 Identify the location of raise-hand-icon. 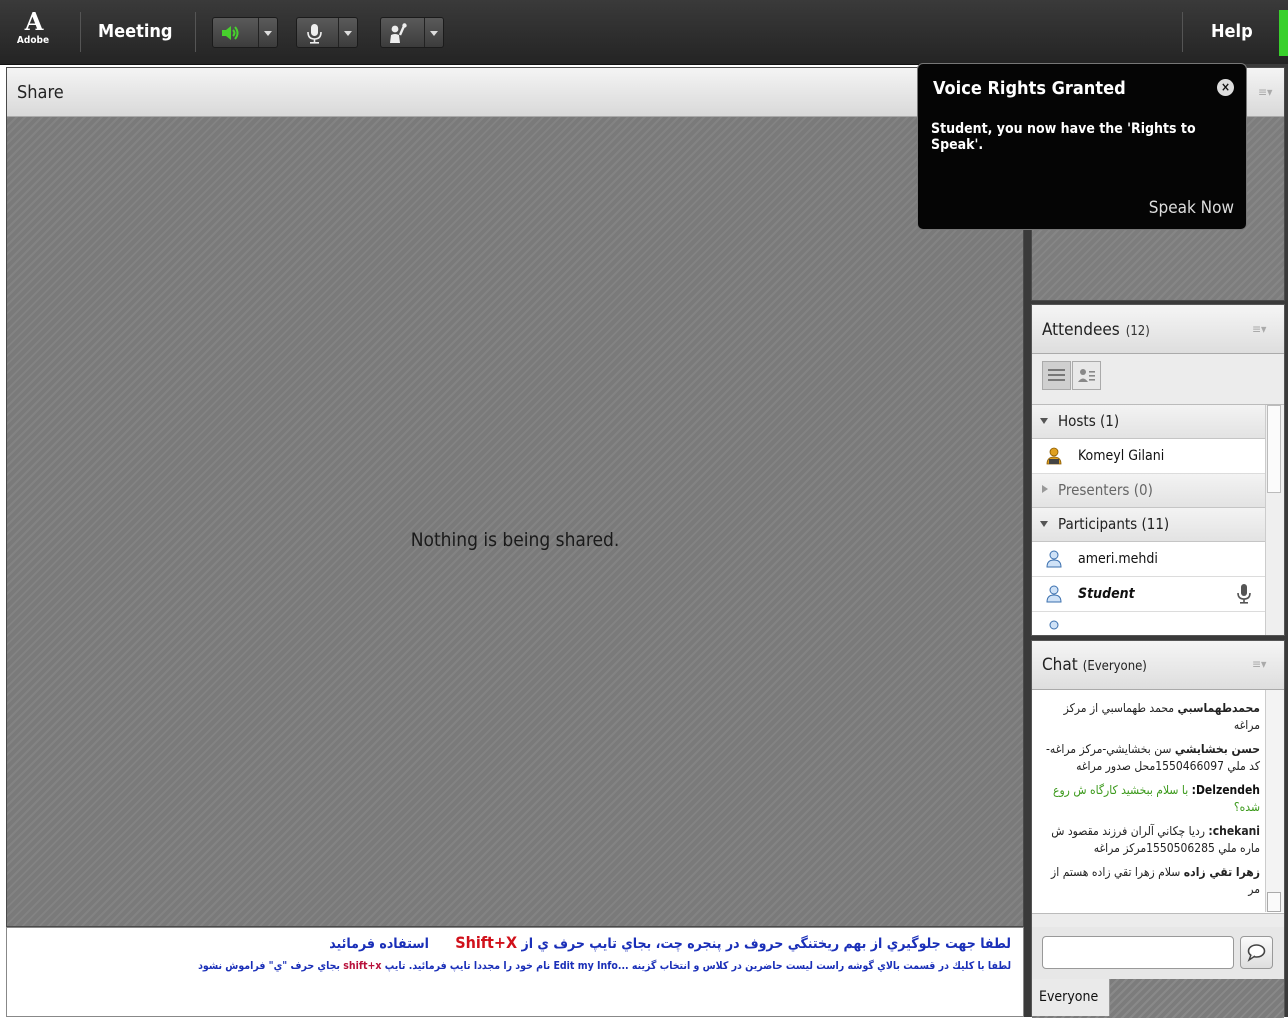
(398, 33).